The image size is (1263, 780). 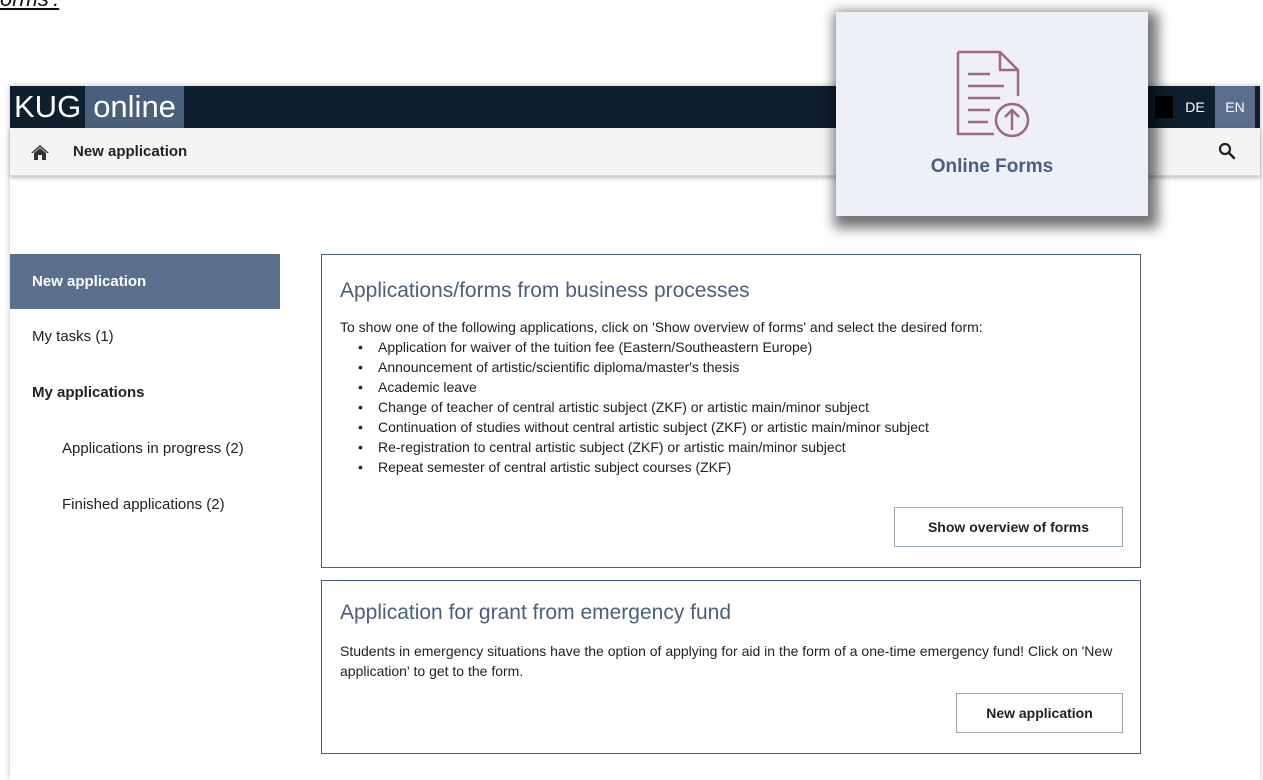 I want to click on logo-secondary: online, so click(x=134, y=107).